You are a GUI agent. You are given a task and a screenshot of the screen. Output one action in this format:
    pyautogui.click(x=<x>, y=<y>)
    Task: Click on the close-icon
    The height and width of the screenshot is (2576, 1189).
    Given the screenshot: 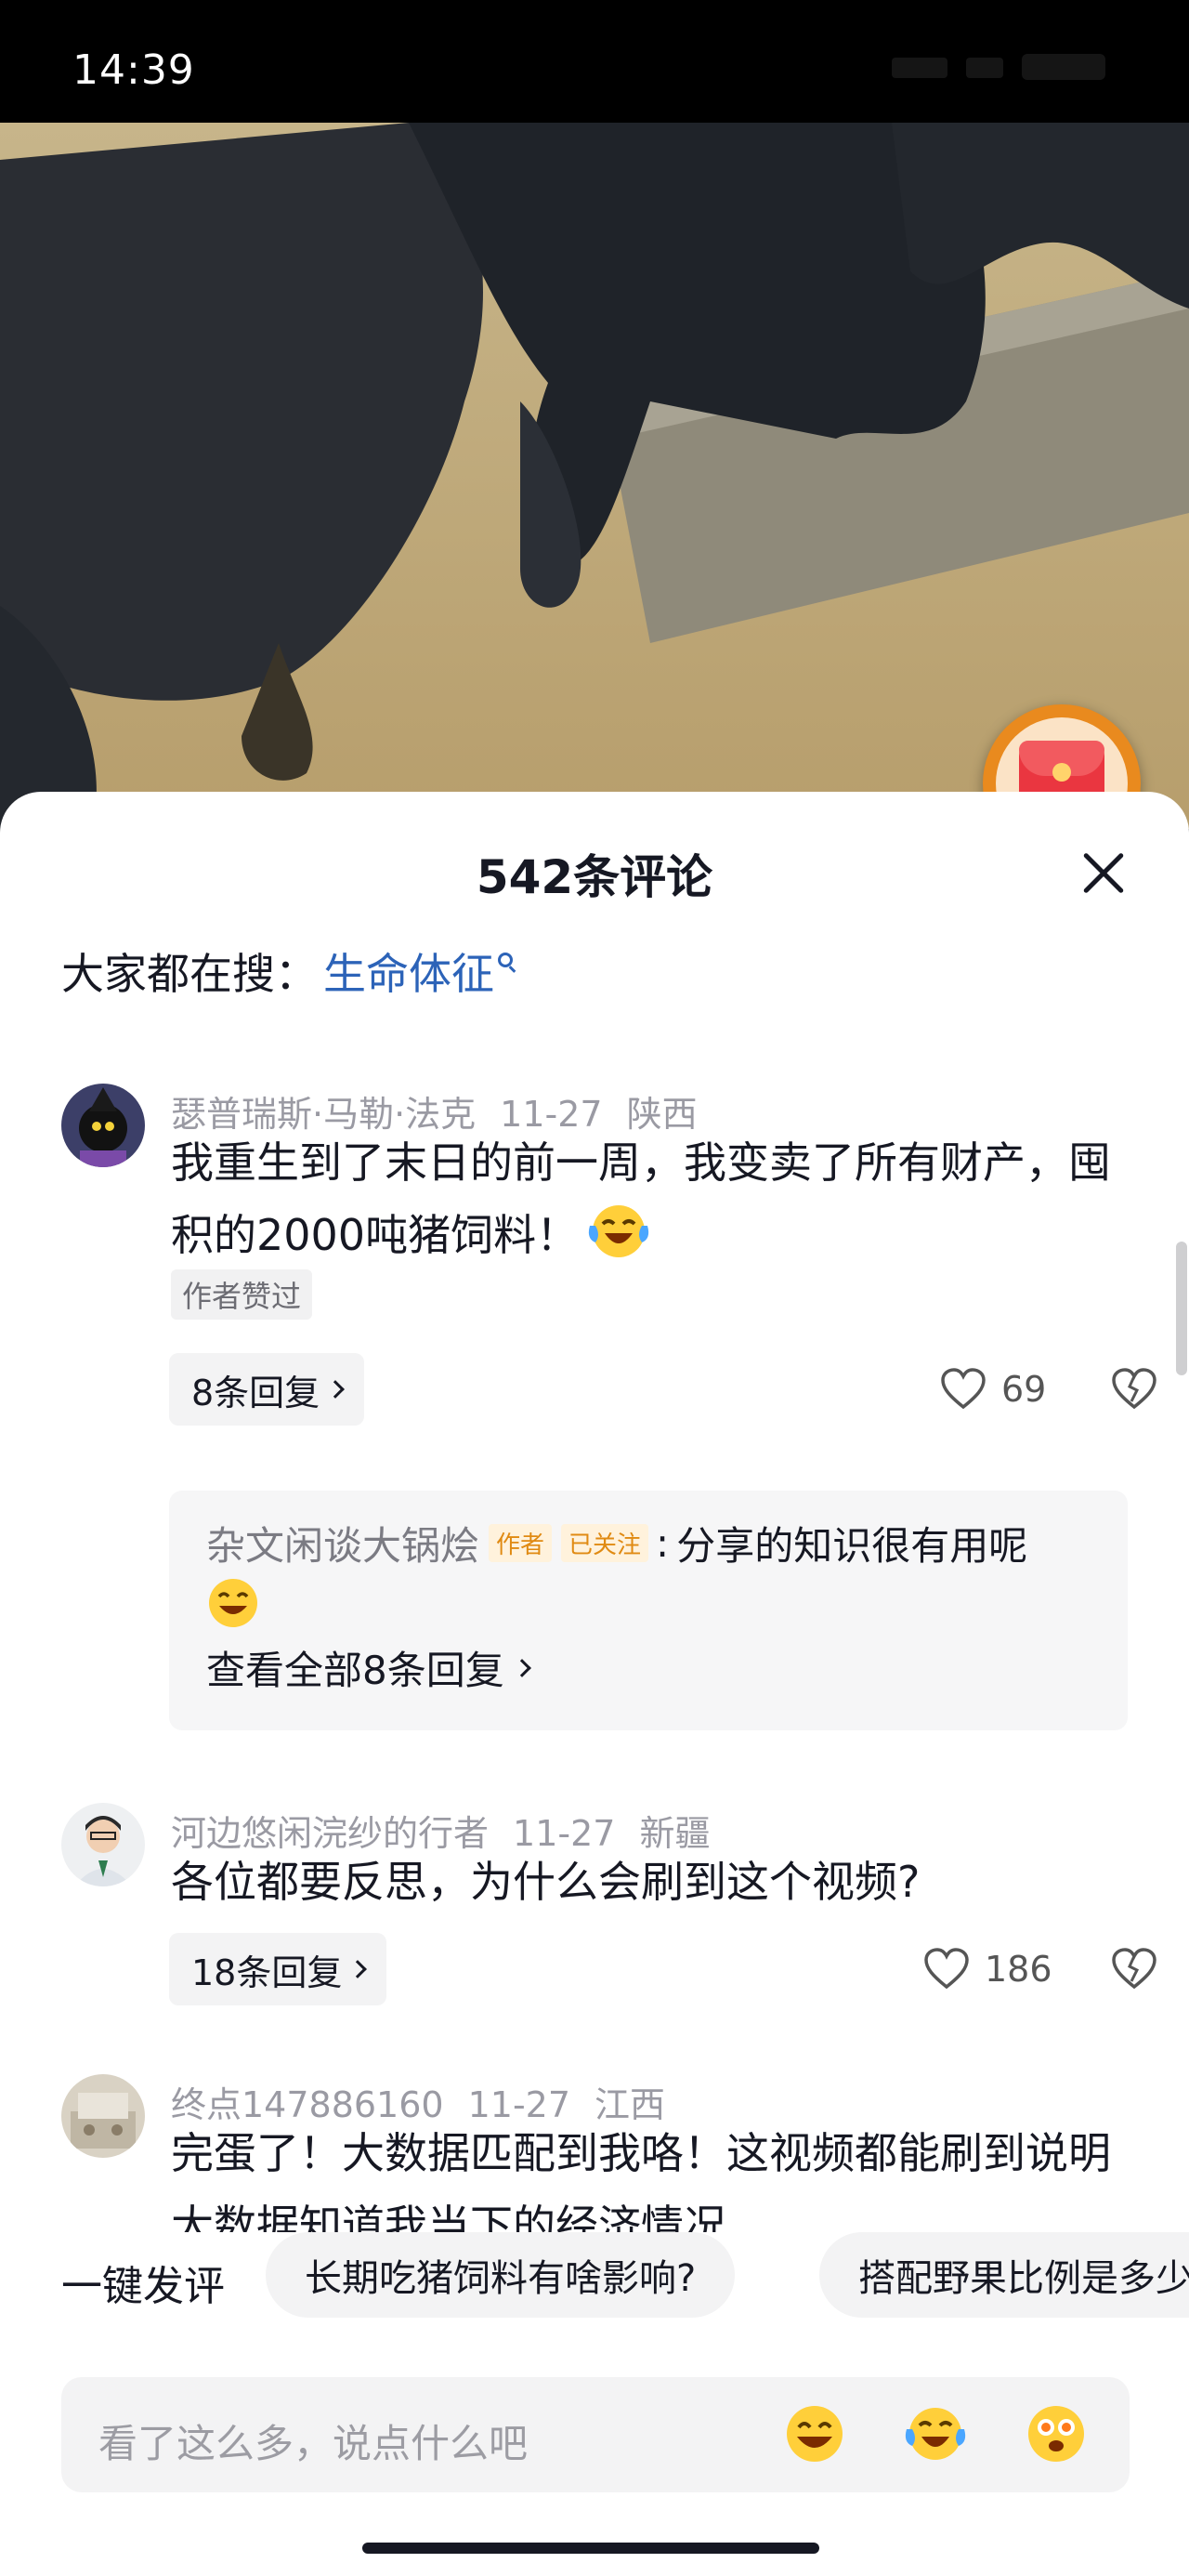 What is the action you would take?
    pyautogui.click(x=1103, y=872)
    